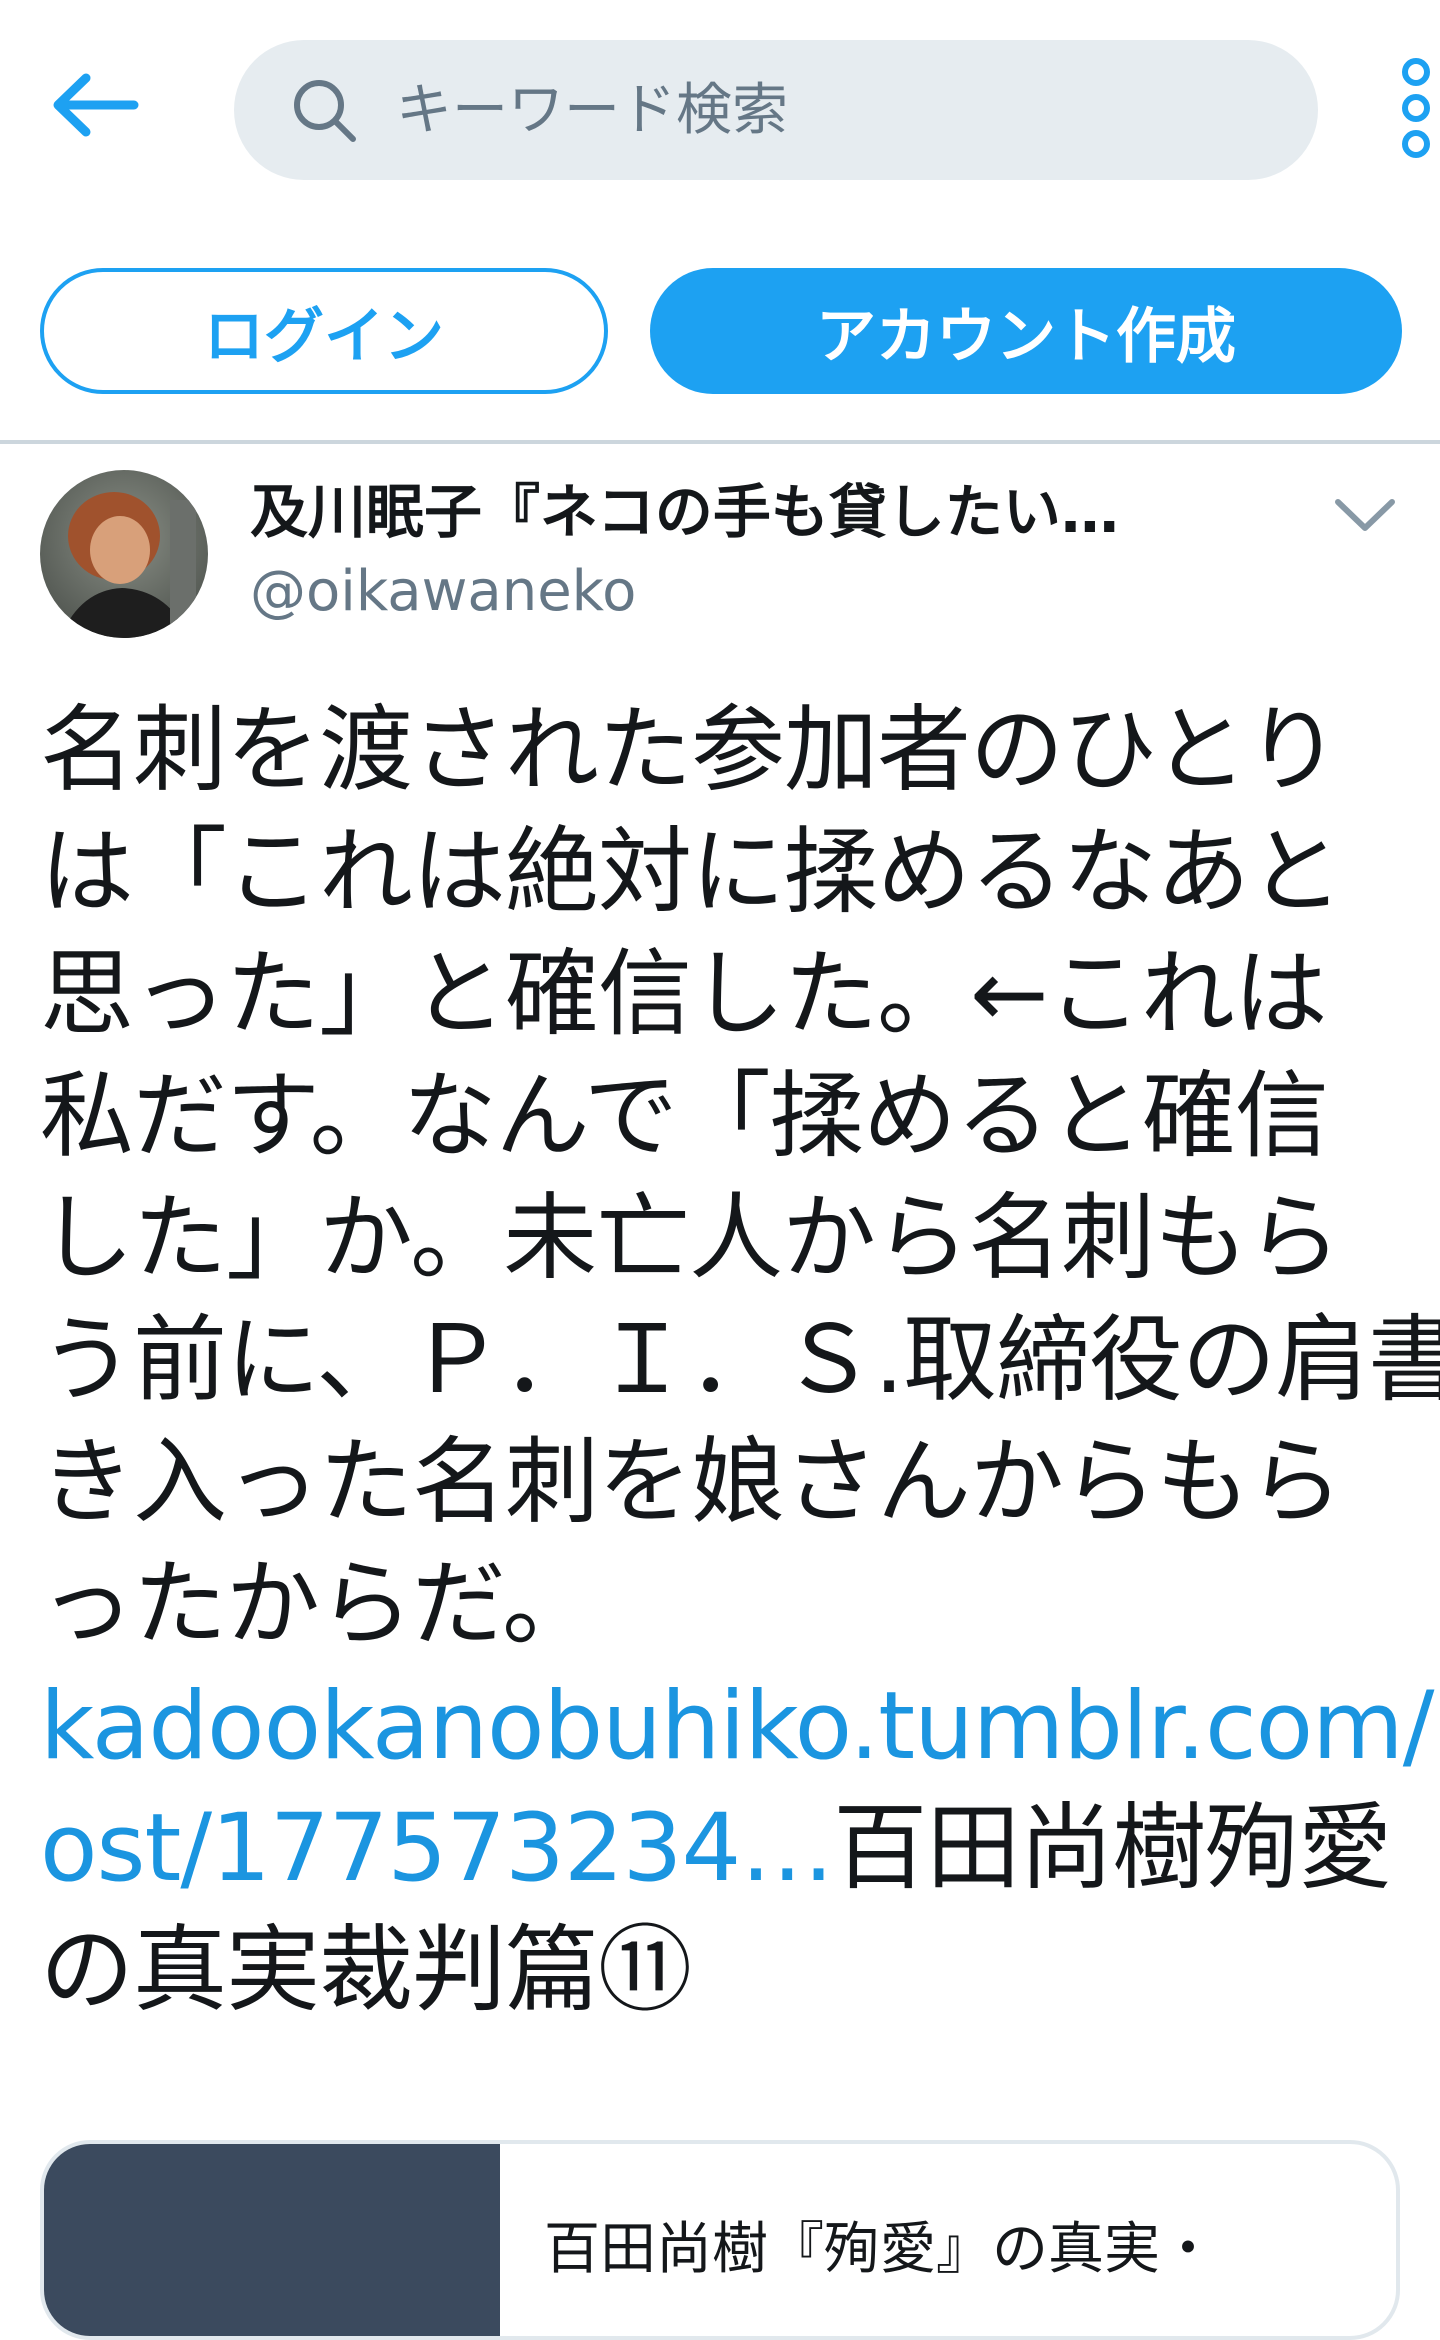  I want to click on tweet-text-line: 私だす。なんで「揉めると確信, so click(684, 1116).